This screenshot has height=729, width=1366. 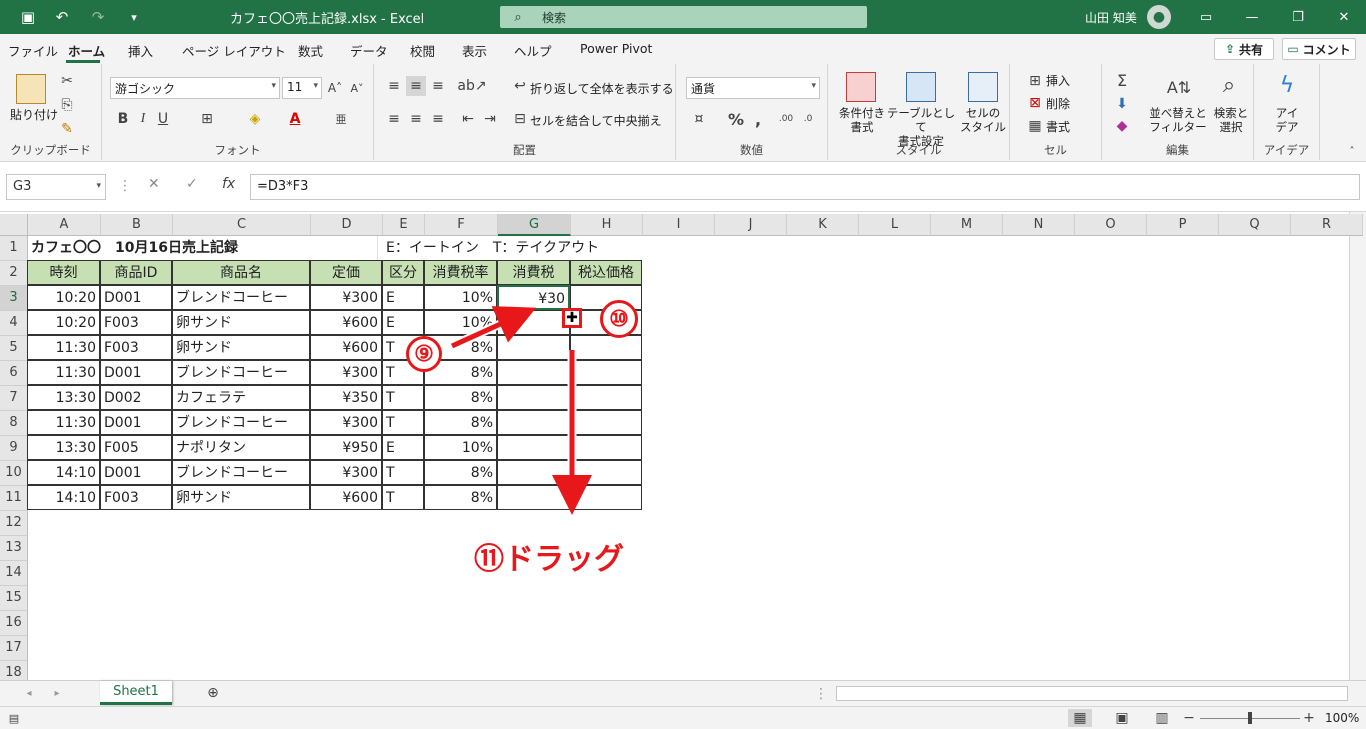 I want to click on header-cell-B: 商品ID, so click(x=136, y=272).